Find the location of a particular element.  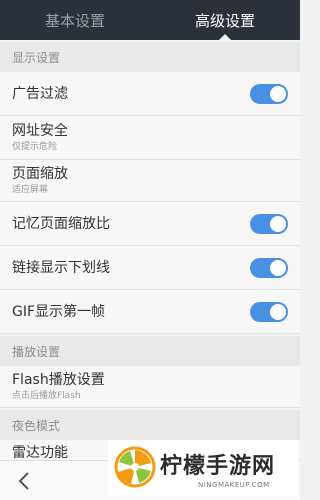

setting-url-security: 网址安全 仅提示危险 is located at coordinates (150, 138).